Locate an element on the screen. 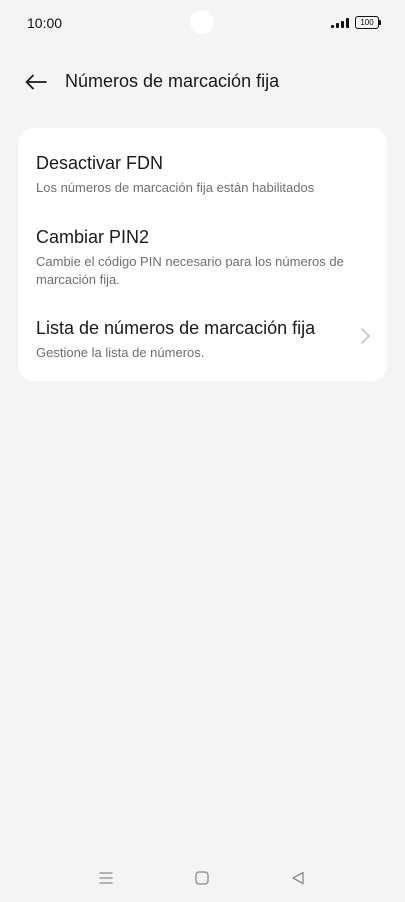 The height and width of the screenshot is (902, 405). settings-item-title: Cambiar PIN2 is located at coordinates (93, 237).